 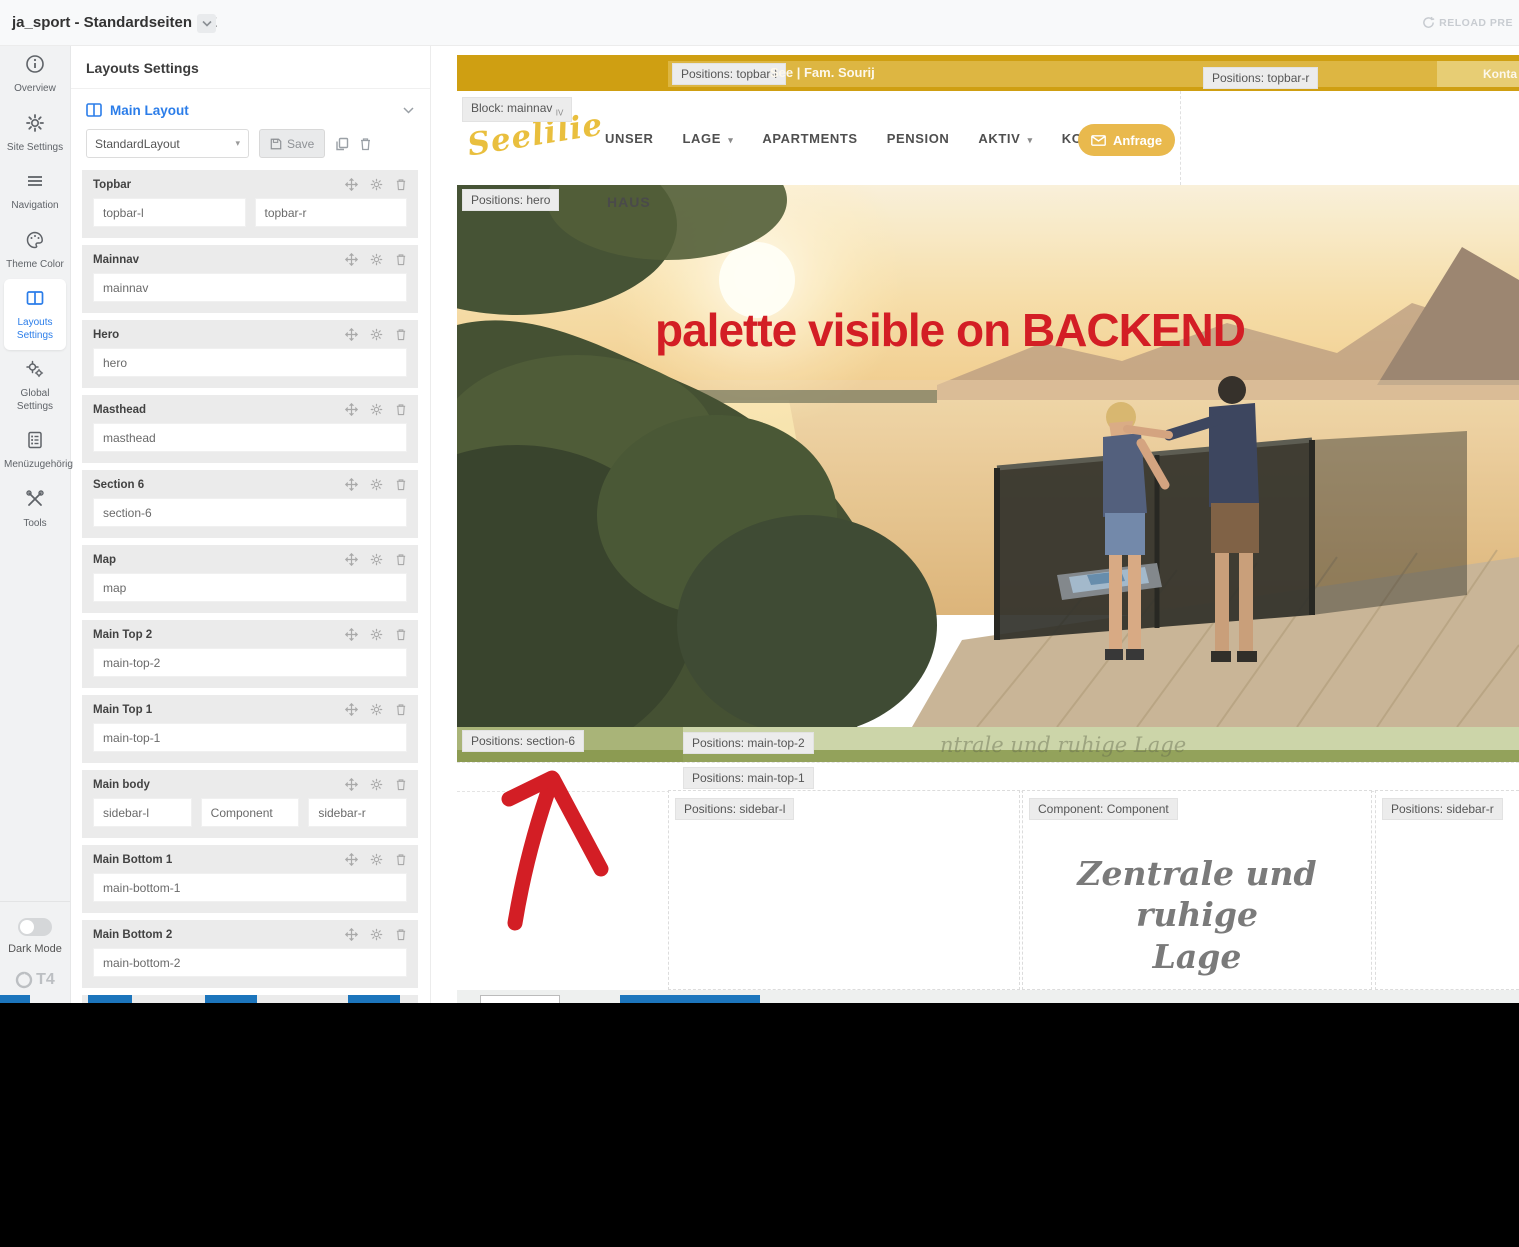 What do you see at coordinates (555, 850) in the screenshot?
I see `red-arrow-annotation` at bounding box center [555, 850].